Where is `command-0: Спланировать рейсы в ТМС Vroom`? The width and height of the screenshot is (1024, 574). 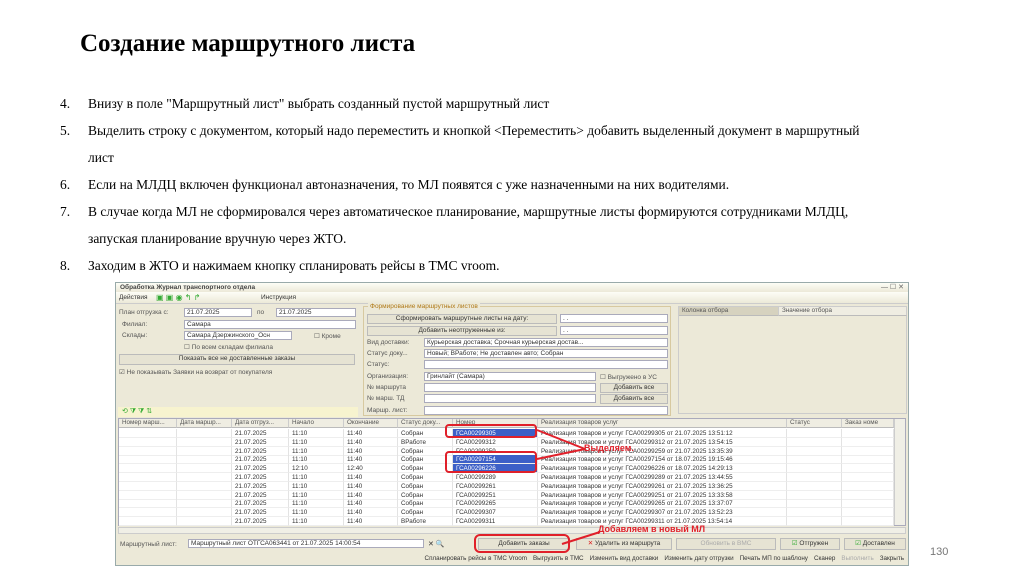
command-0: Спланировать рейсы в ТМС Vroom is located at coordinates (476, 558).